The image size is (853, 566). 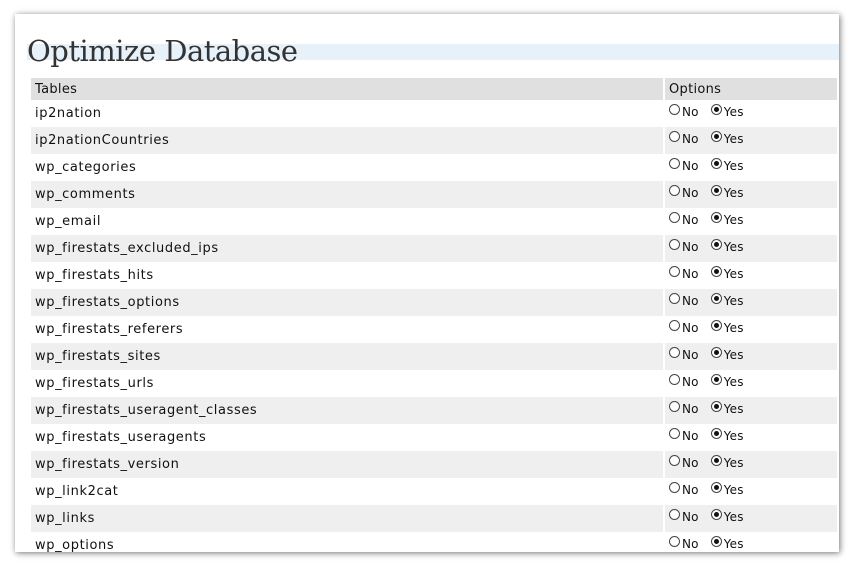 What do you see at coordinates (434, 89) in the screenshot?
I see `table-header-row: Tables Options` at bounding box center [434, 89].